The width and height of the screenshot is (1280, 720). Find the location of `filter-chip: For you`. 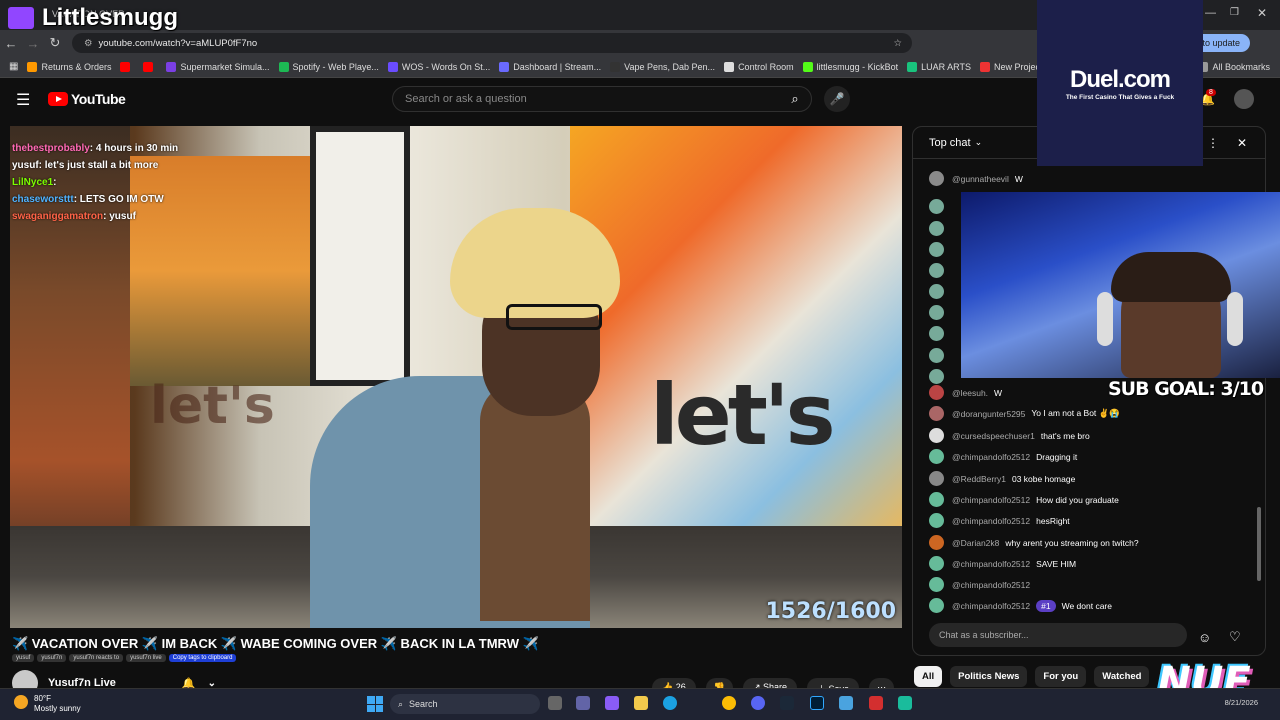

filter-chip: For you is located at coordinates (1061, 676).